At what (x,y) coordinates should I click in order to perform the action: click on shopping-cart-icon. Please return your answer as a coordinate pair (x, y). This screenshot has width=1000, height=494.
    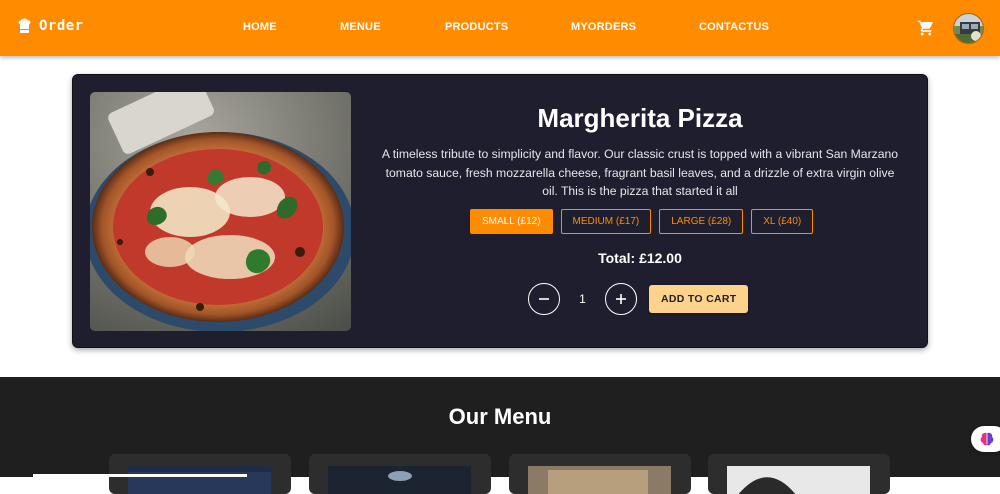
    Looking at the image, I should click on (926, 28).